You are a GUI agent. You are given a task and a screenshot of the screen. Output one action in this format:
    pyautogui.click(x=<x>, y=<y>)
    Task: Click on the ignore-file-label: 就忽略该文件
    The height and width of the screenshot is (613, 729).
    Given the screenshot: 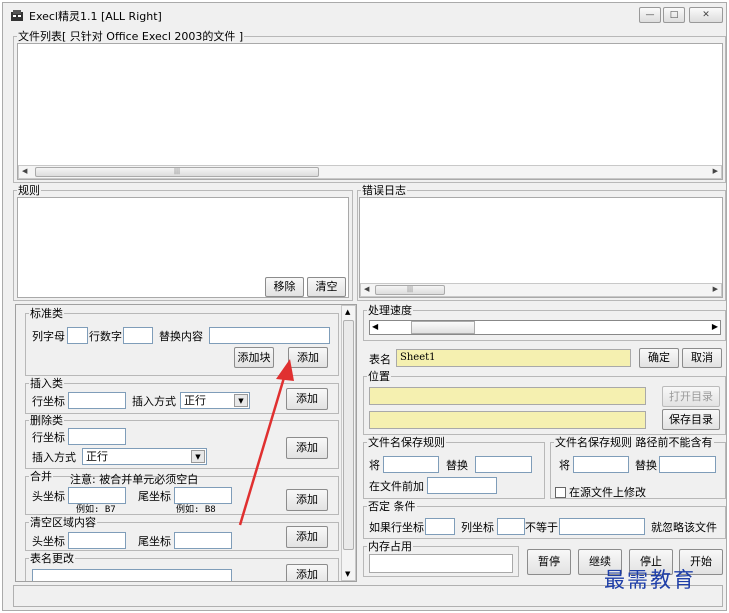 What is the action you would take?
    pyautogui.click(x=684, y=527)
    